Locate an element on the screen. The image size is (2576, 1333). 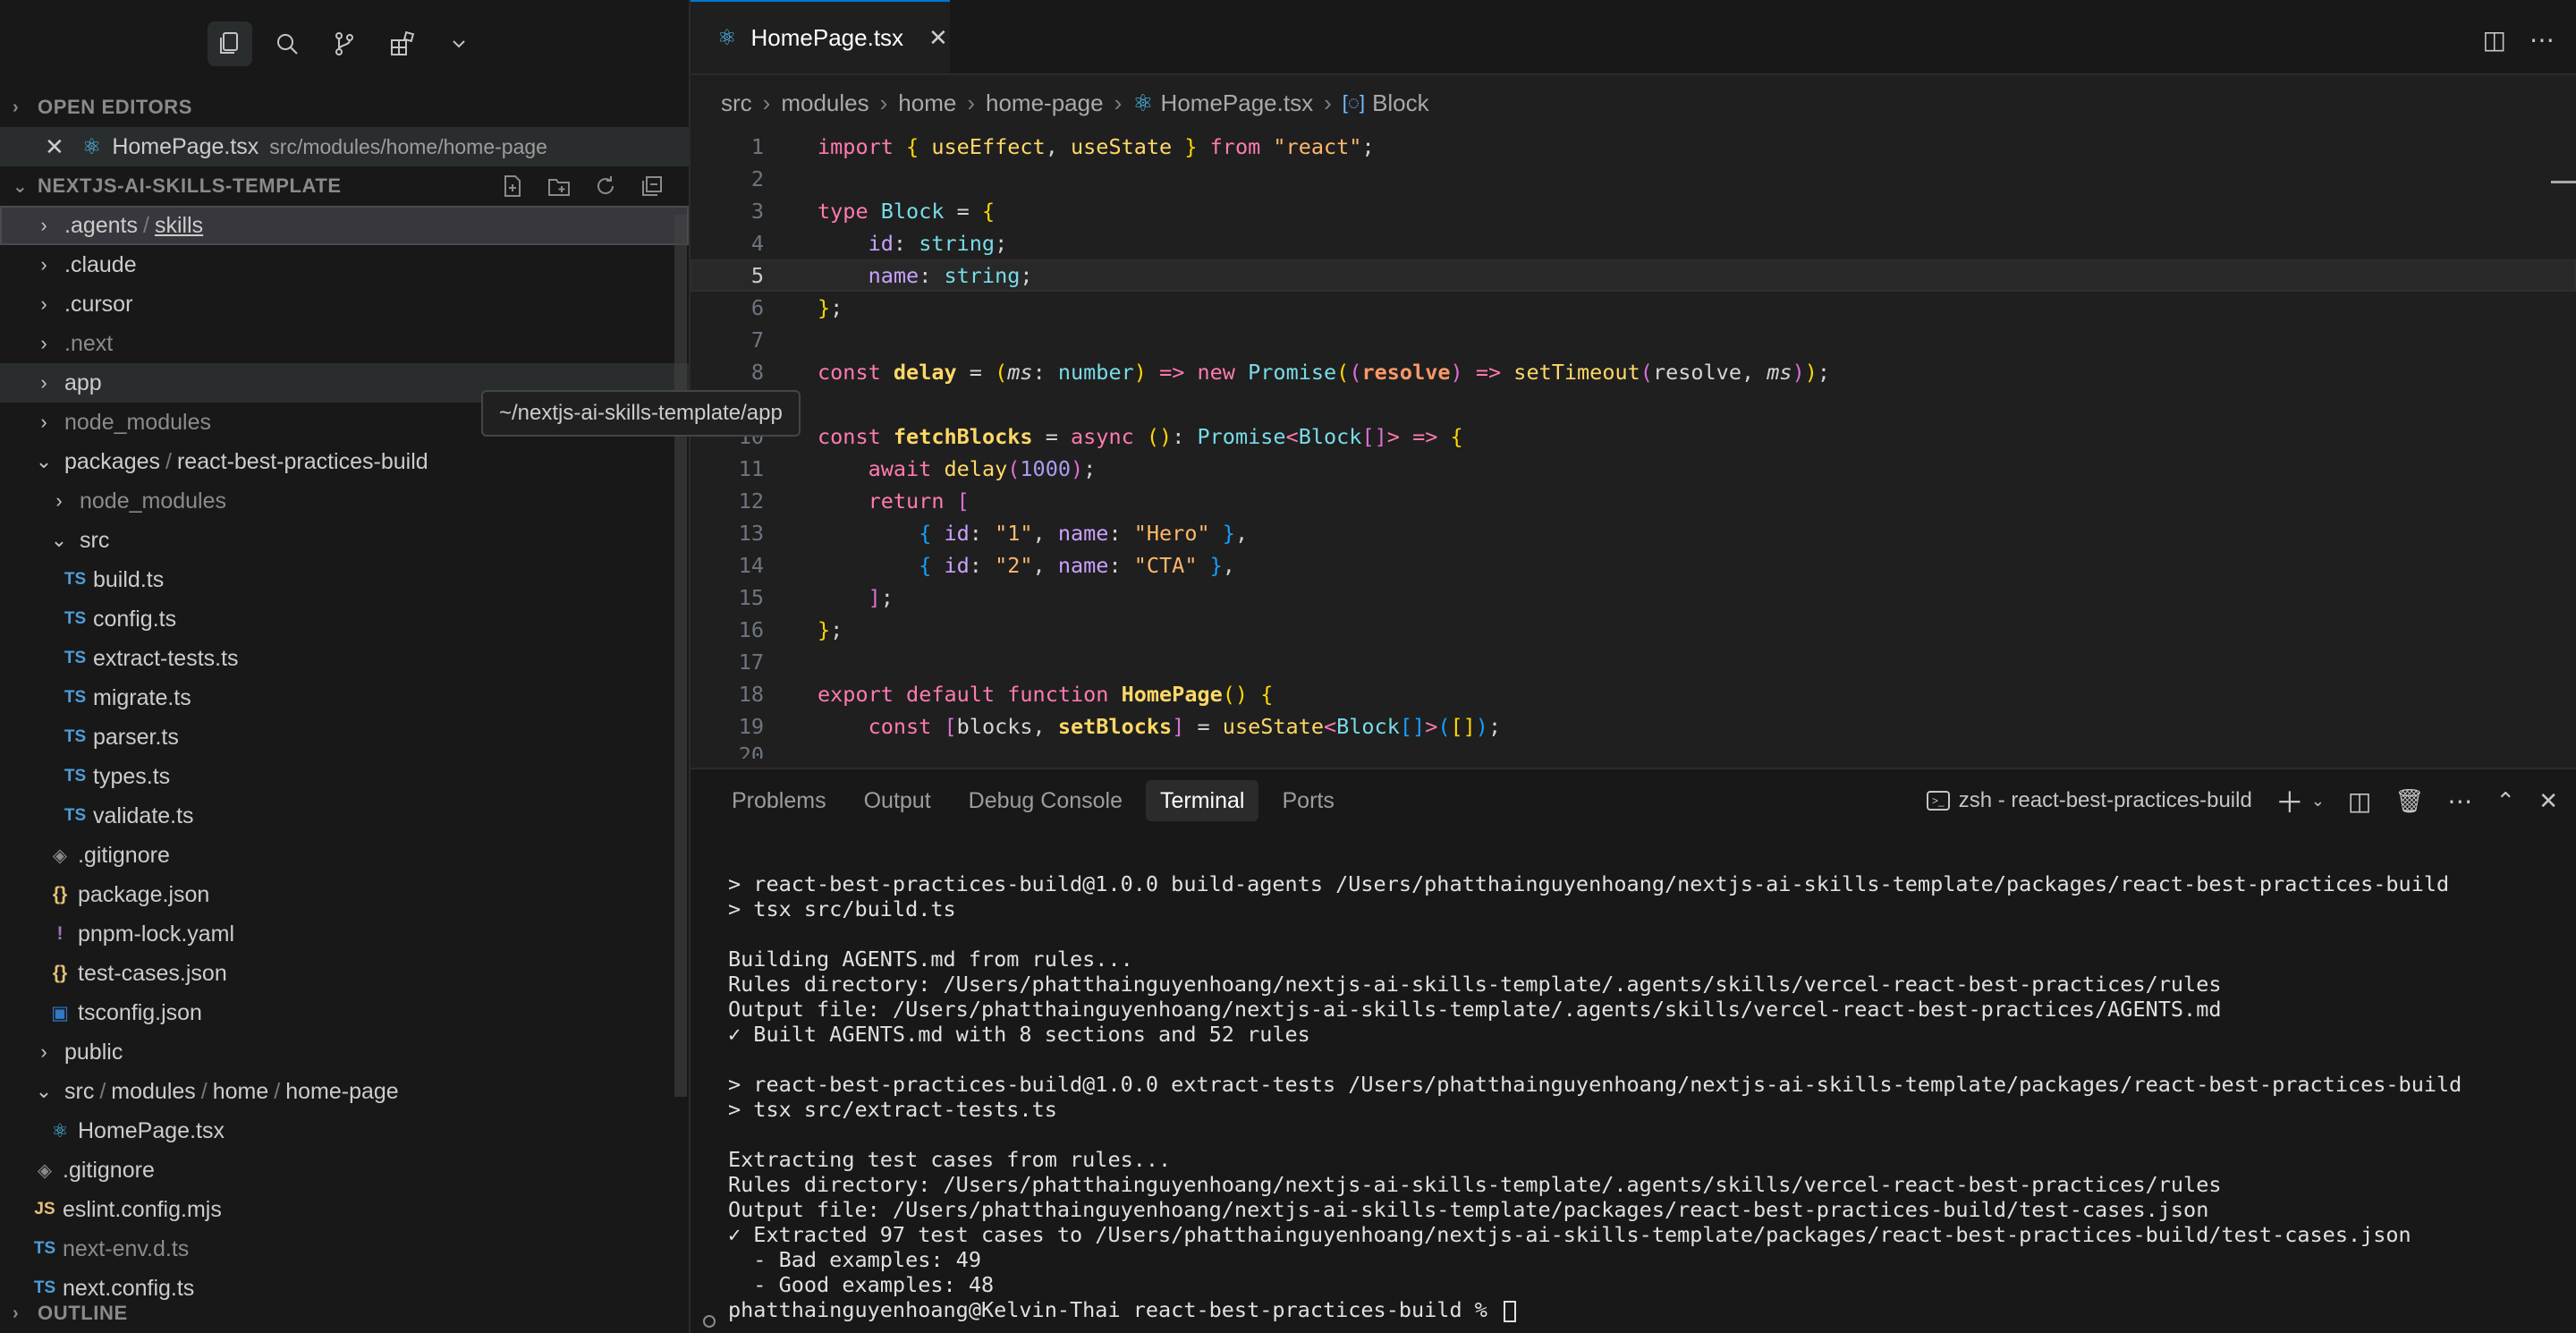
code-line: 18 export default function HomePage() { is located at coordinates (1633, 694).